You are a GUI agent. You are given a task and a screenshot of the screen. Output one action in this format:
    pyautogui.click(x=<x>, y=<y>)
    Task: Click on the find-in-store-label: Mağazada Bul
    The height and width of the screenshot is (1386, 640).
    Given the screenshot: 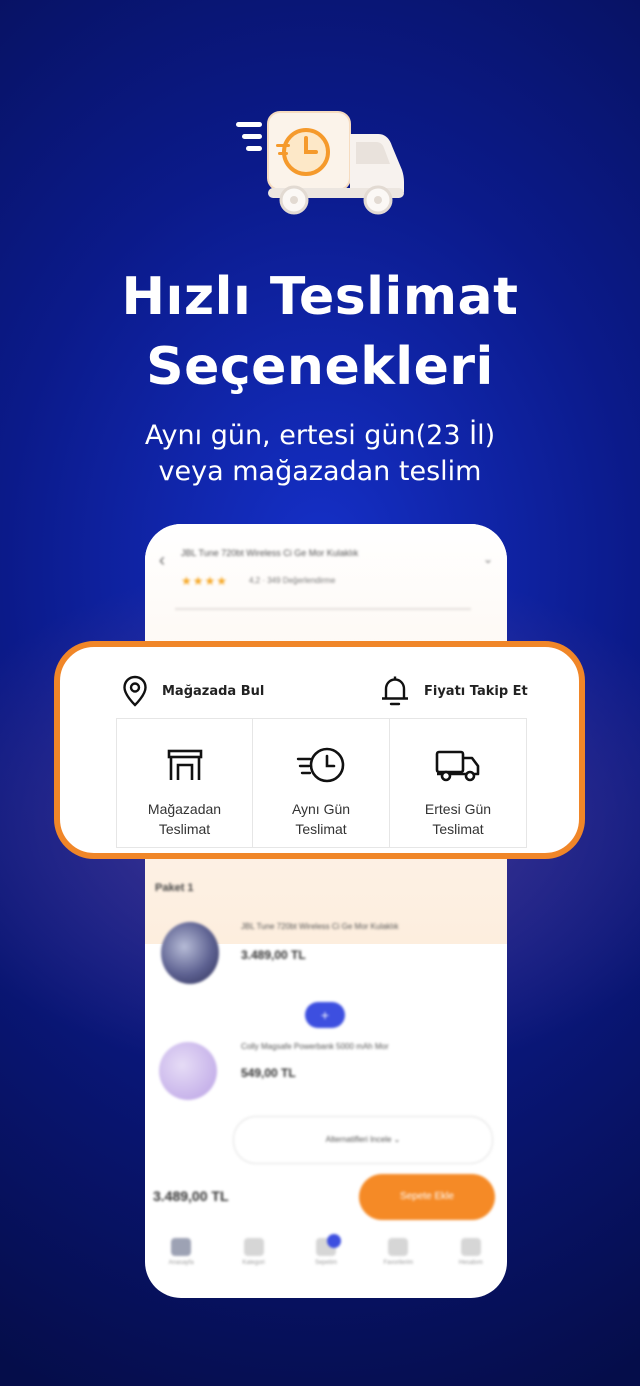 What is the action you would take?
    pyautogui.click(x=213, y=691)
    